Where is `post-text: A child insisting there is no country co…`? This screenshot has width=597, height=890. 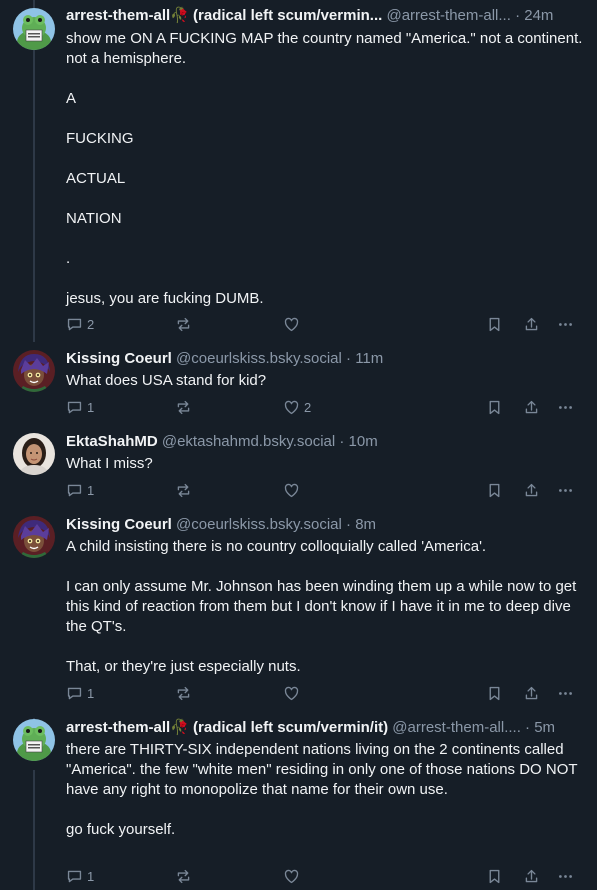
post-text: A child insisting there is no country co… is located at coordinates (321, 606).